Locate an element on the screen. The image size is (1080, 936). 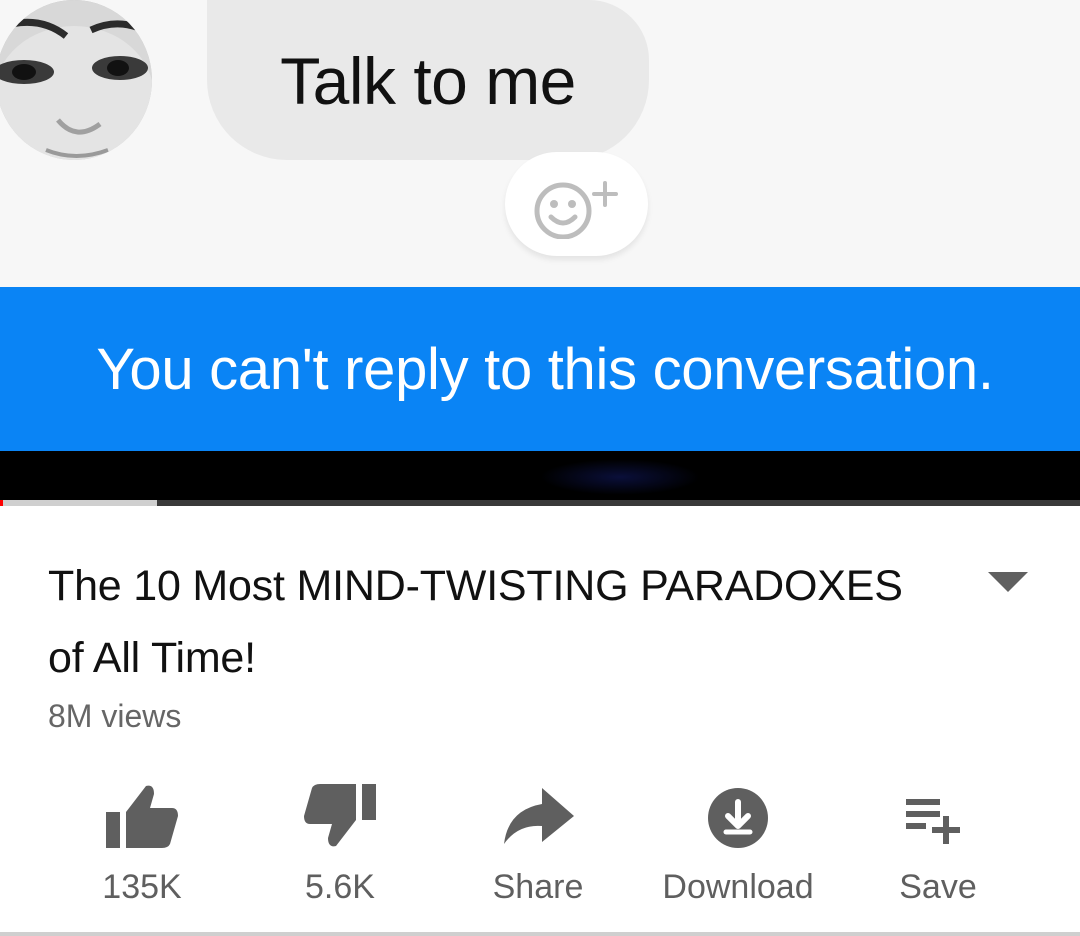
add-reaction-button is located at coordinates (576, 204).